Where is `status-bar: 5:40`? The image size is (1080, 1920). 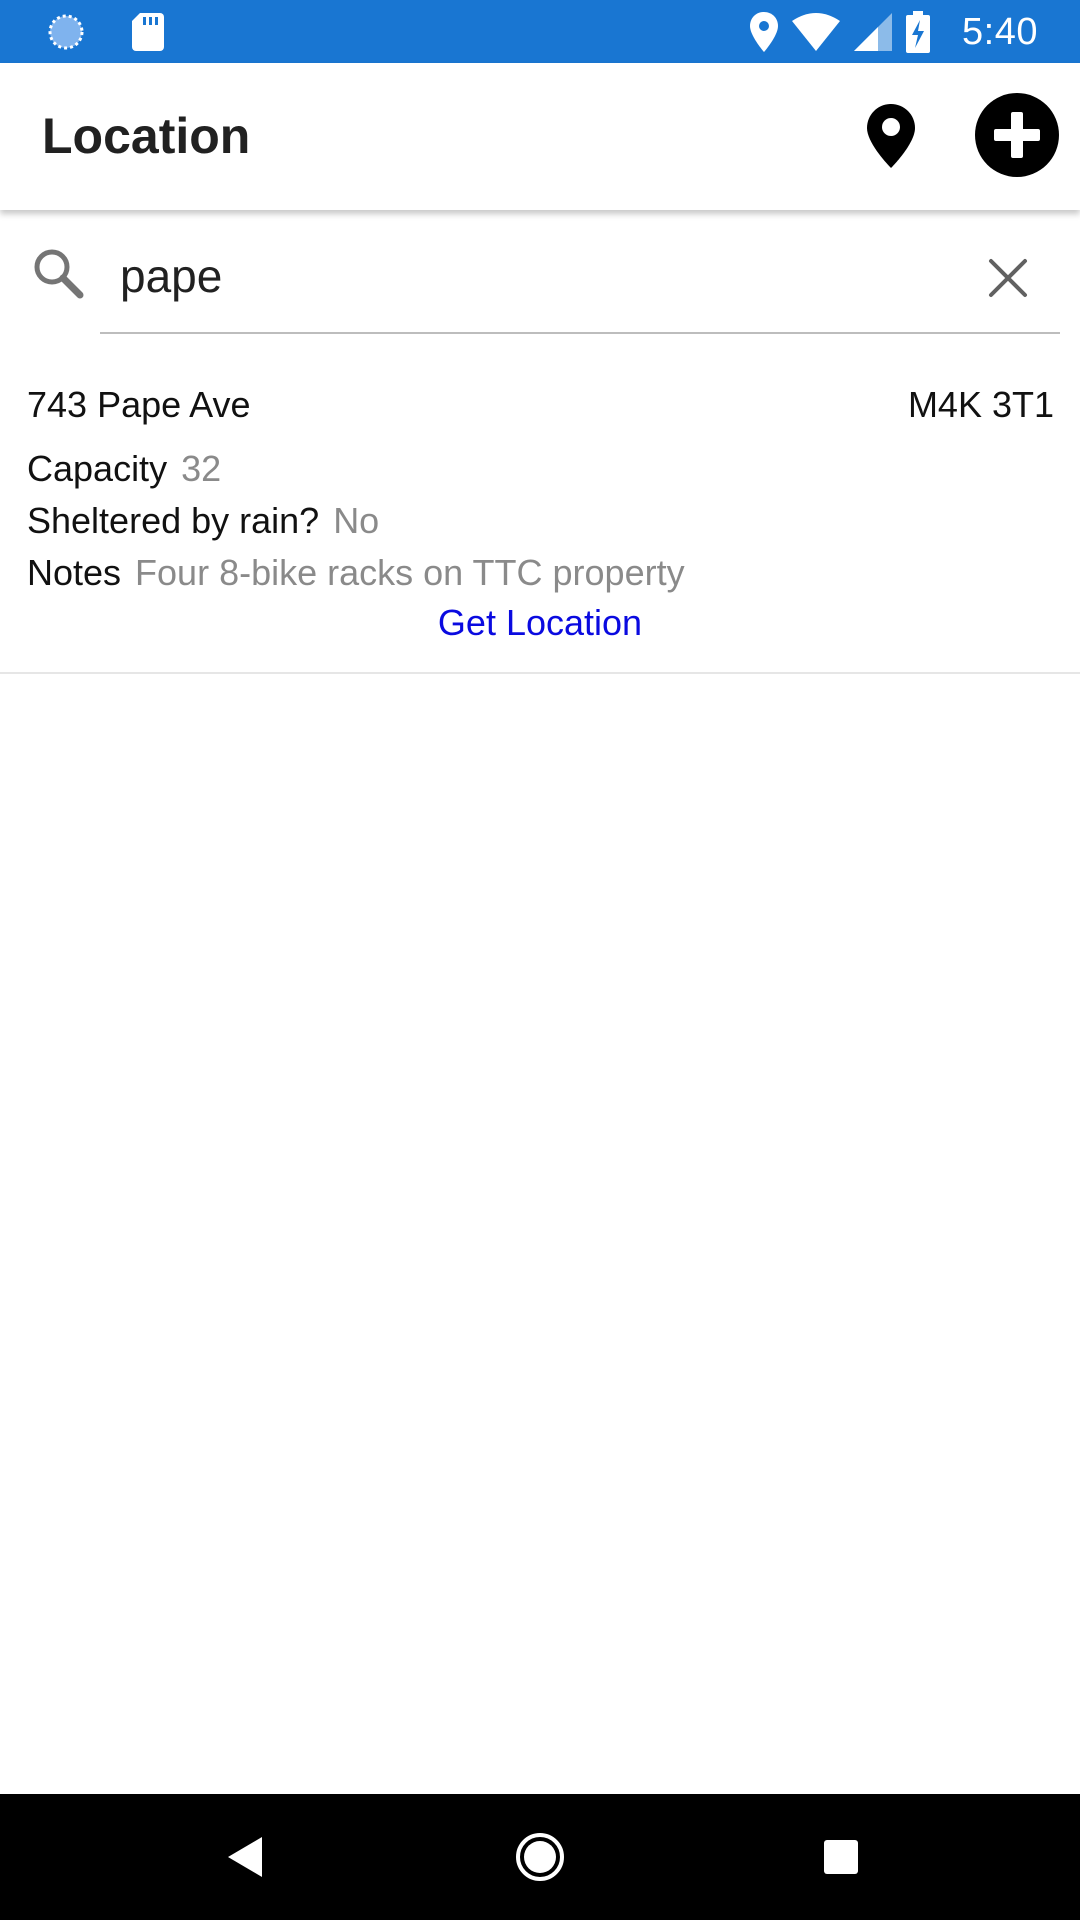 status-bar: 5:40 is located at coordinates (540, 31).